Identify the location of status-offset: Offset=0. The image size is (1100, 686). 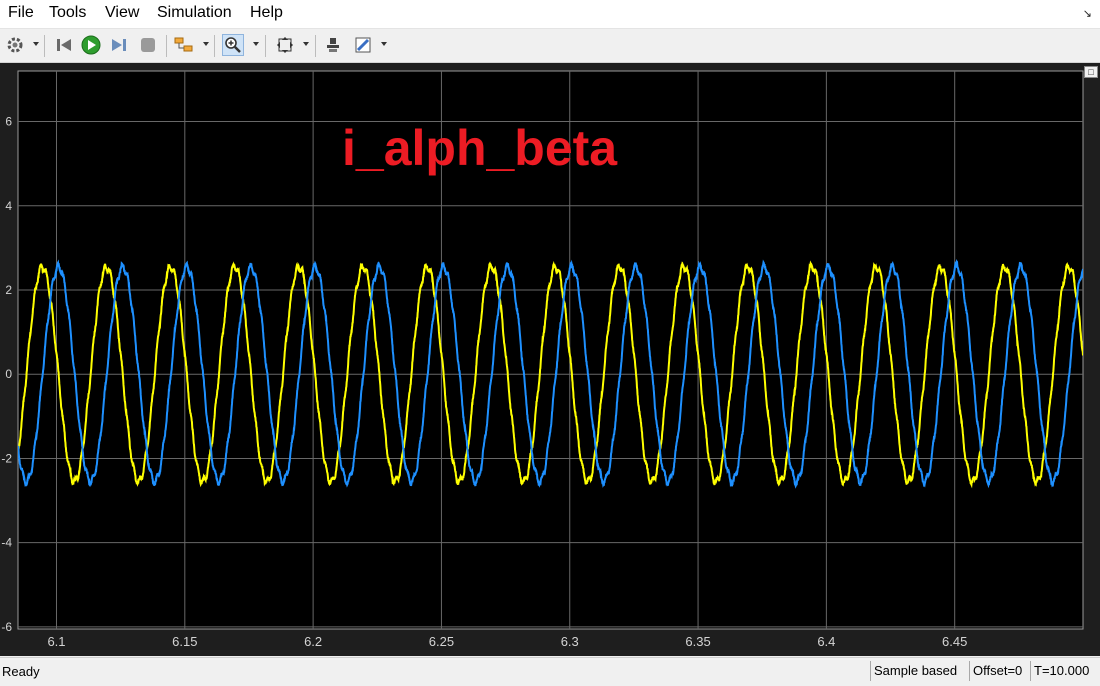
(999, 671).